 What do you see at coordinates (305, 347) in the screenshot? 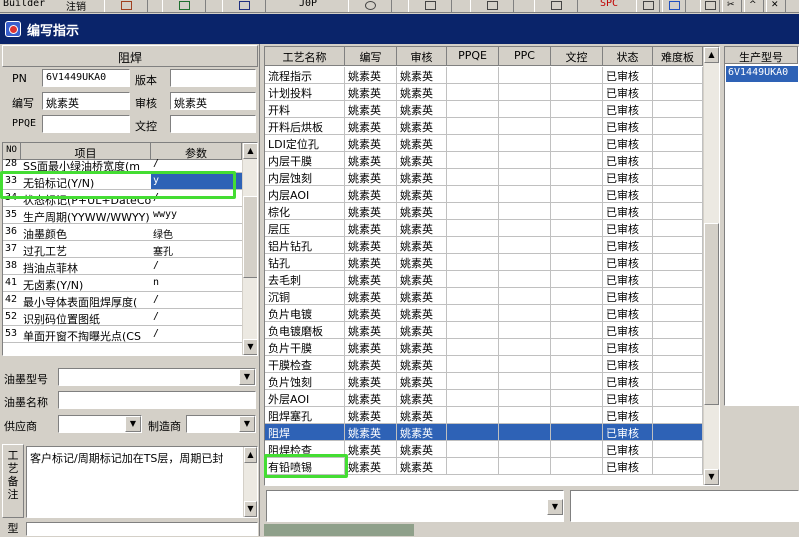
I see `process-cell: 负片干膜` at bounding box center [305, 347].